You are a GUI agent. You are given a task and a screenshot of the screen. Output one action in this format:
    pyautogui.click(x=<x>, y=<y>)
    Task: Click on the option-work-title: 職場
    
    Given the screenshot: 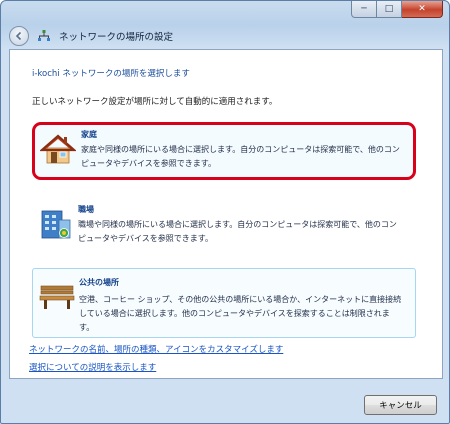 What is the action you would take?
    pyautogui.click(x=86, y=209)
    